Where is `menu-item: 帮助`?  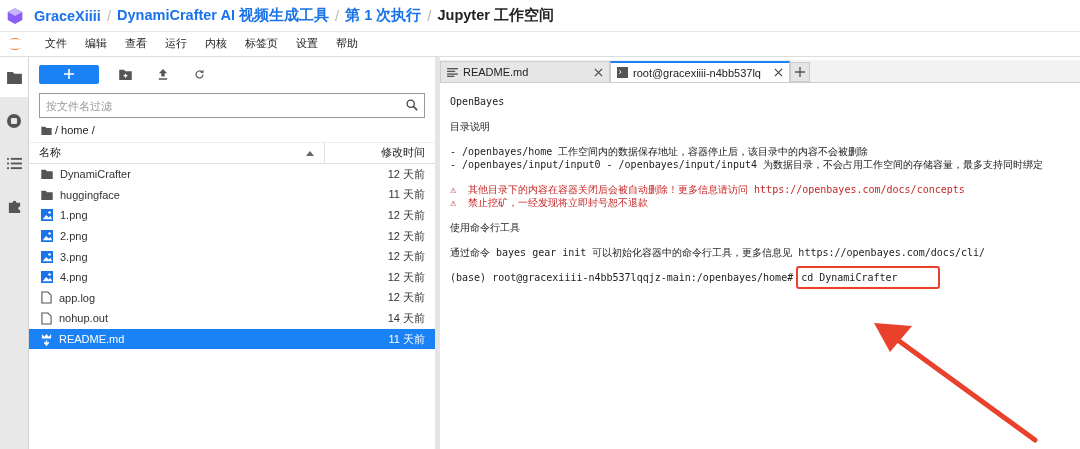 menu-item: 帮助 is located at coordinates (347, 44).